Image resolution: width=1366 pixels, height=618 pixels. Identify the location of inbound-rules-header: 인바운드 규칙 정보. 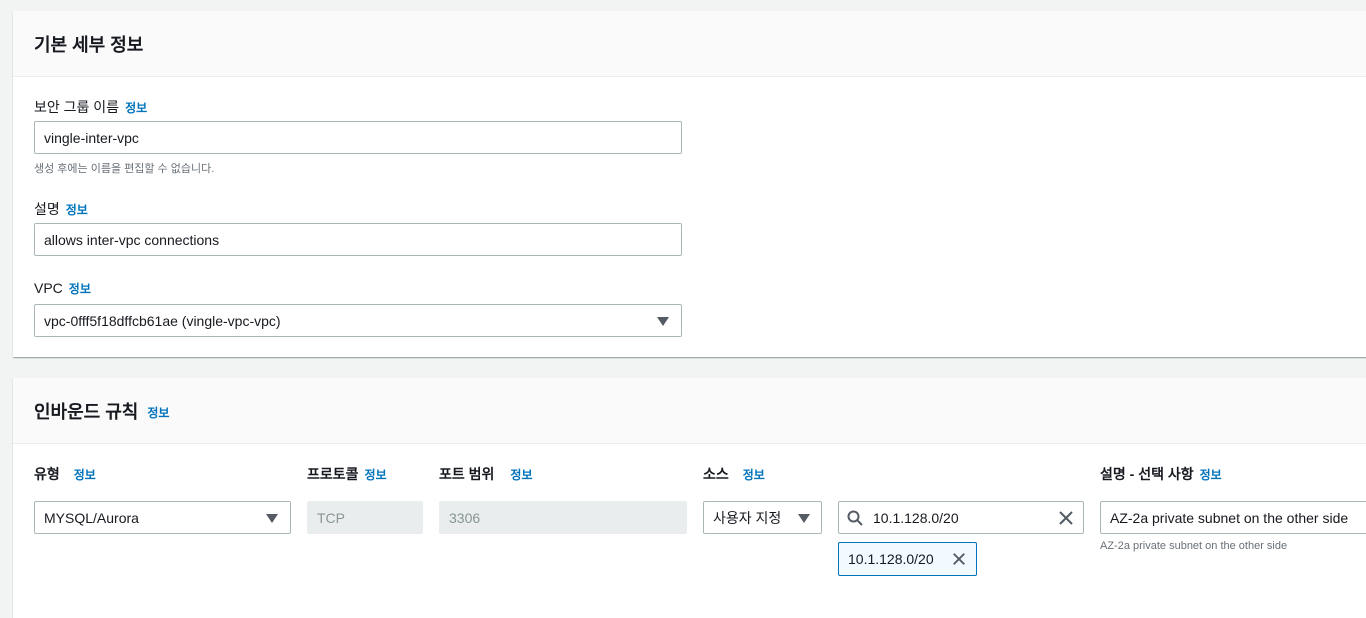
(689, 411).